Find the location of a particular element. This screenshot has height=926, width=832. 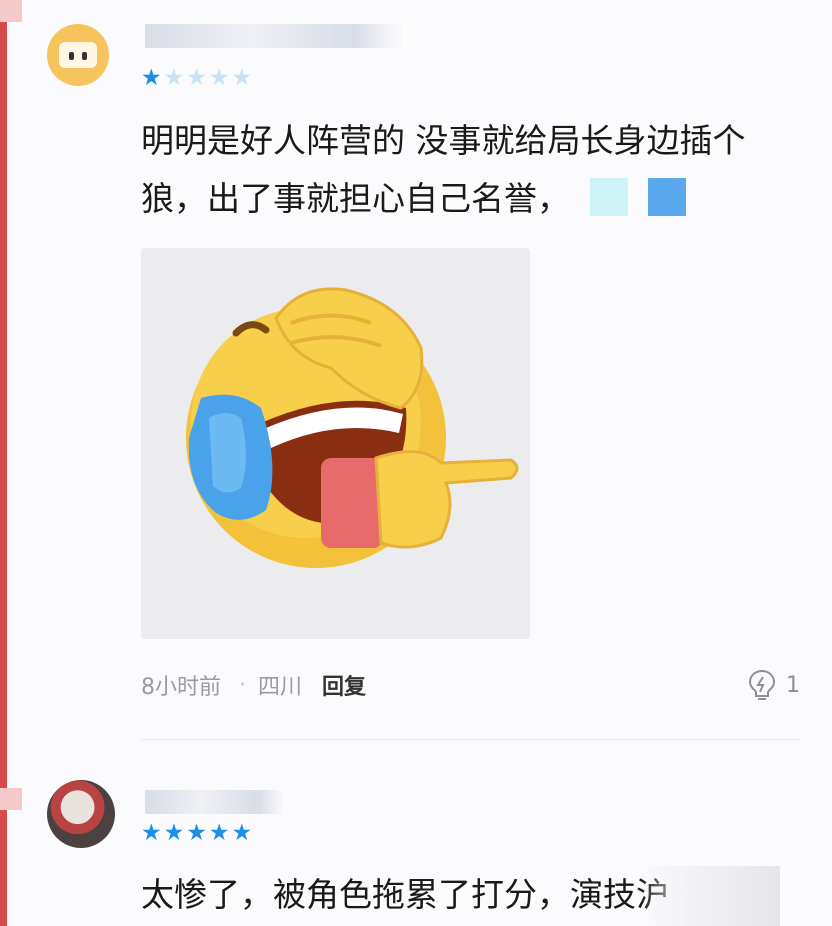

comment-text-line: 狼，出了事就担心自己名誉， is located at coordinates (461, 199).